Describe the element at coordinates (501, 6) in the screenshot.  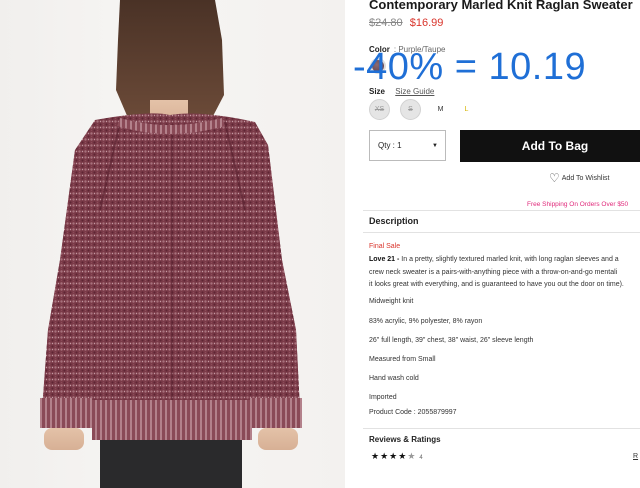
I see `product-title: Contemporary Marled Knit Raglan Sweater` at that location.